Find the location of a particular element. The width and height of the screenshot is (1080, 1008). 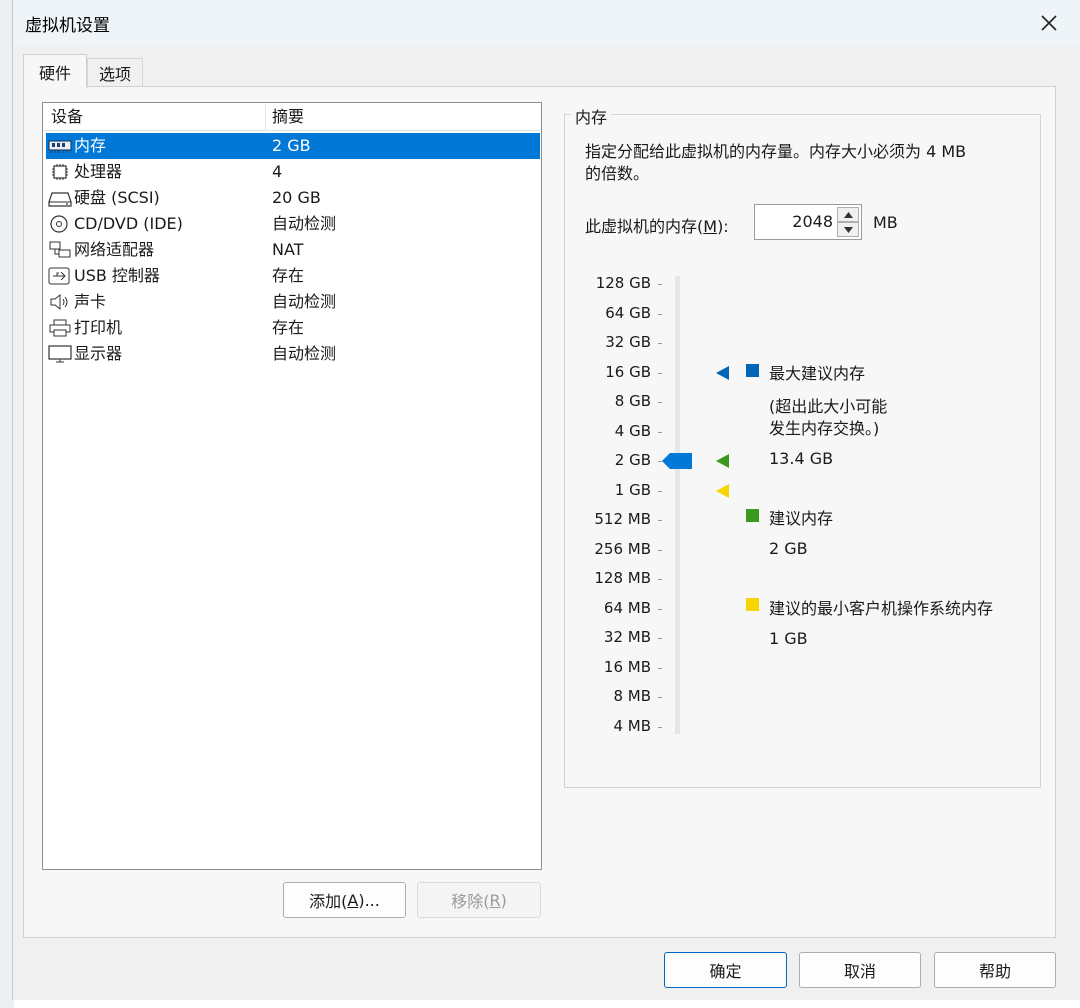

sound-card-icon is located at coordinates (59, 302).